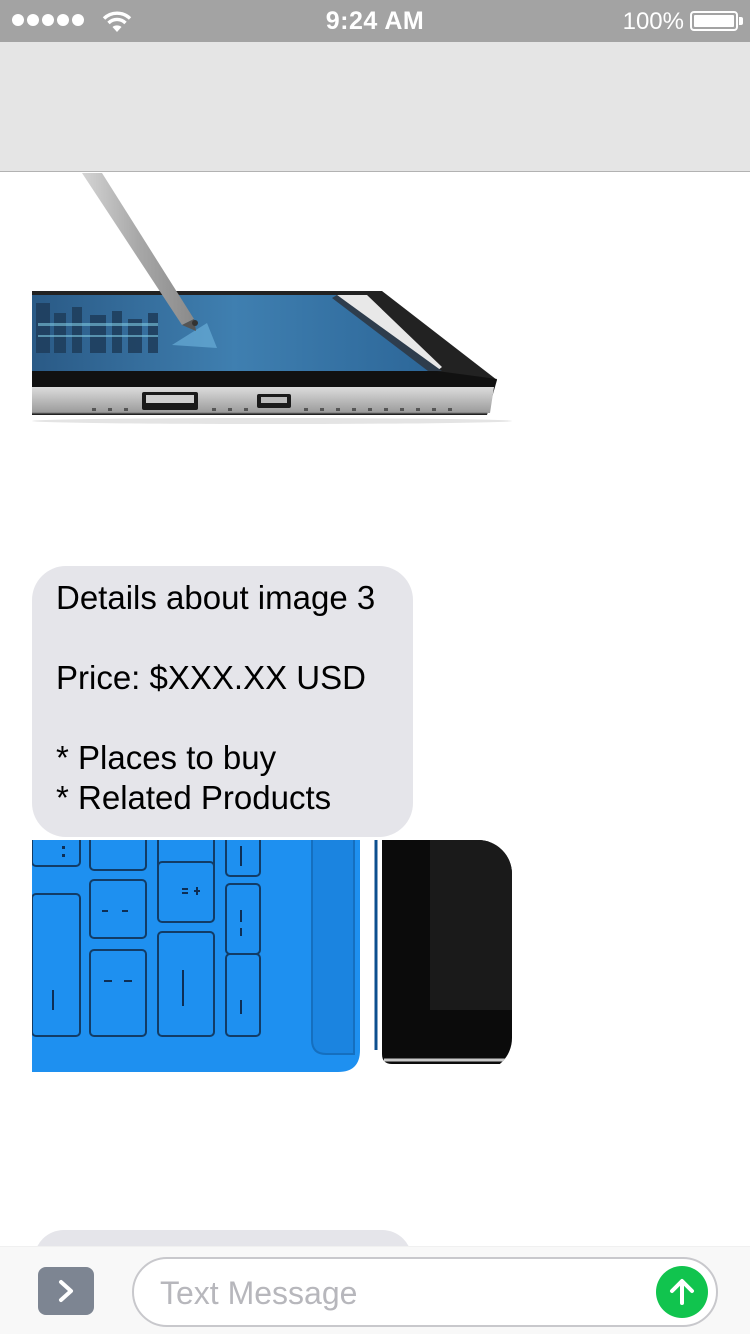  What do you see at coordinates (714, 21) in the screenshot?
I see `battery-icon` at bounding box center [714, 21].